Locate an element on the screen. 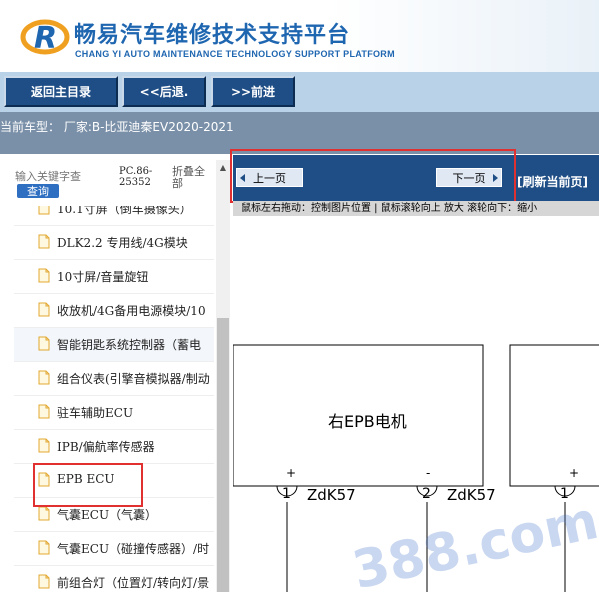  tree-item: 组合仪表(引擎音模拟器/制动 is located at coordinates (114, 379).